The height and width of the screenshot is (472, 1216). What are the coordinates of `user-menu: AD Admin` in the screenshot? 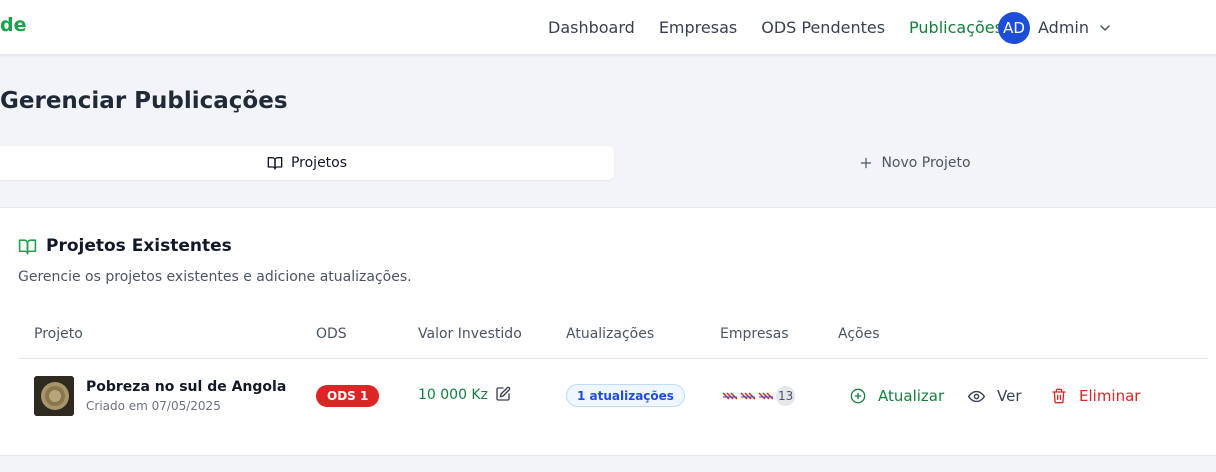 It's located at (1054, 27).